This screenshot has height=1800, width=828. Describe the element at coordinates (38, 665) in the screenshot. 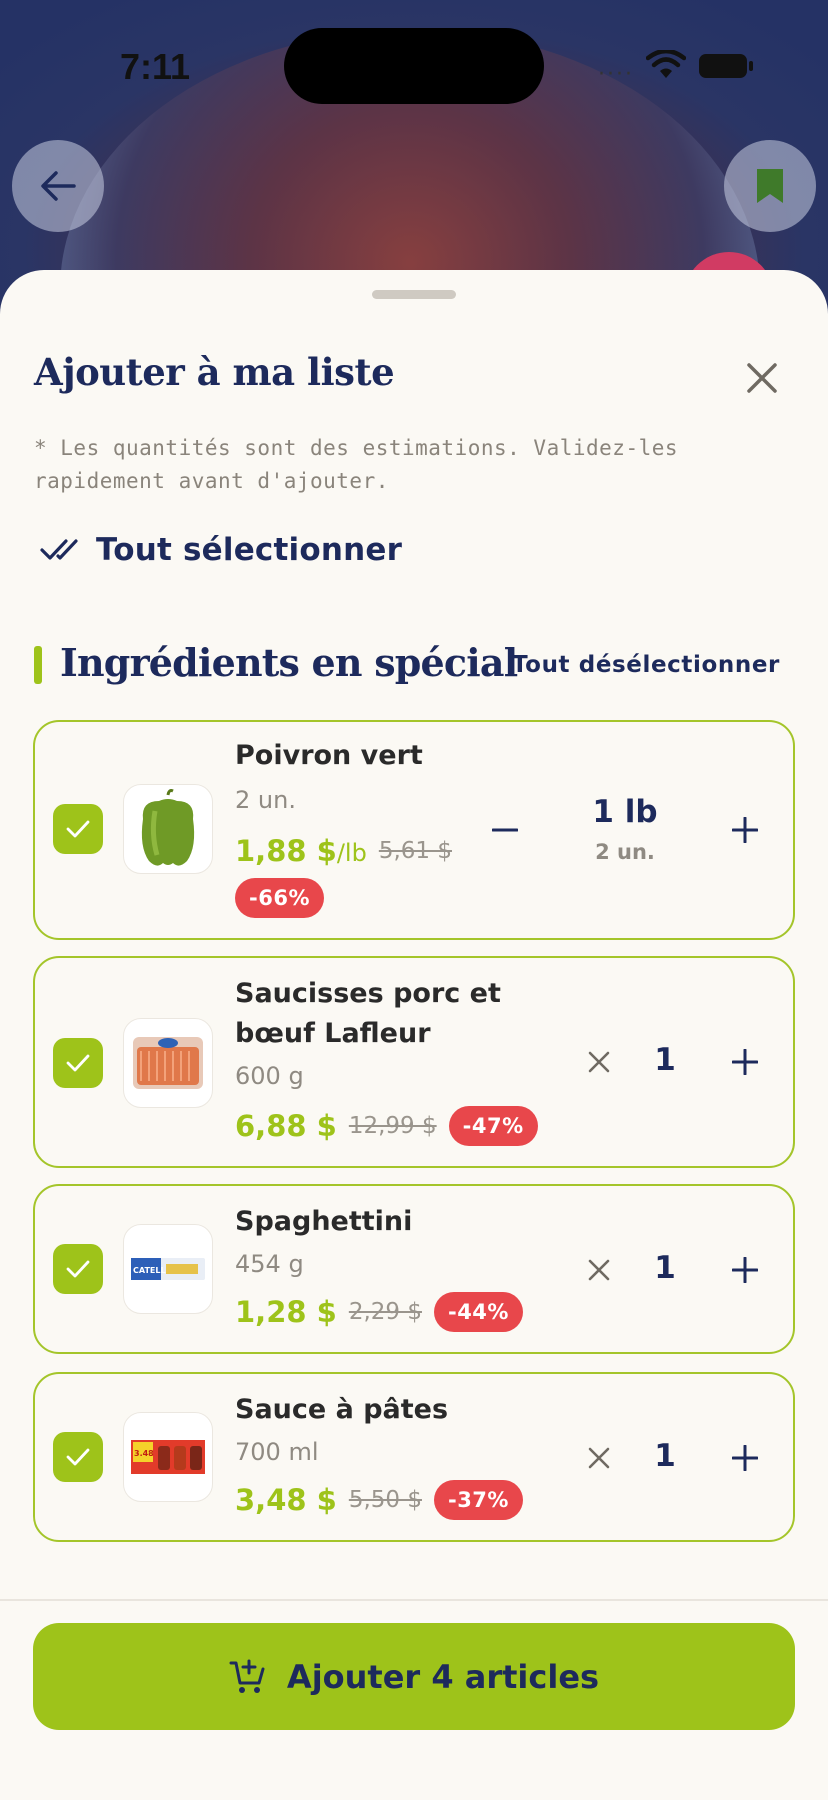

I see `section-accent-bar` at that location.